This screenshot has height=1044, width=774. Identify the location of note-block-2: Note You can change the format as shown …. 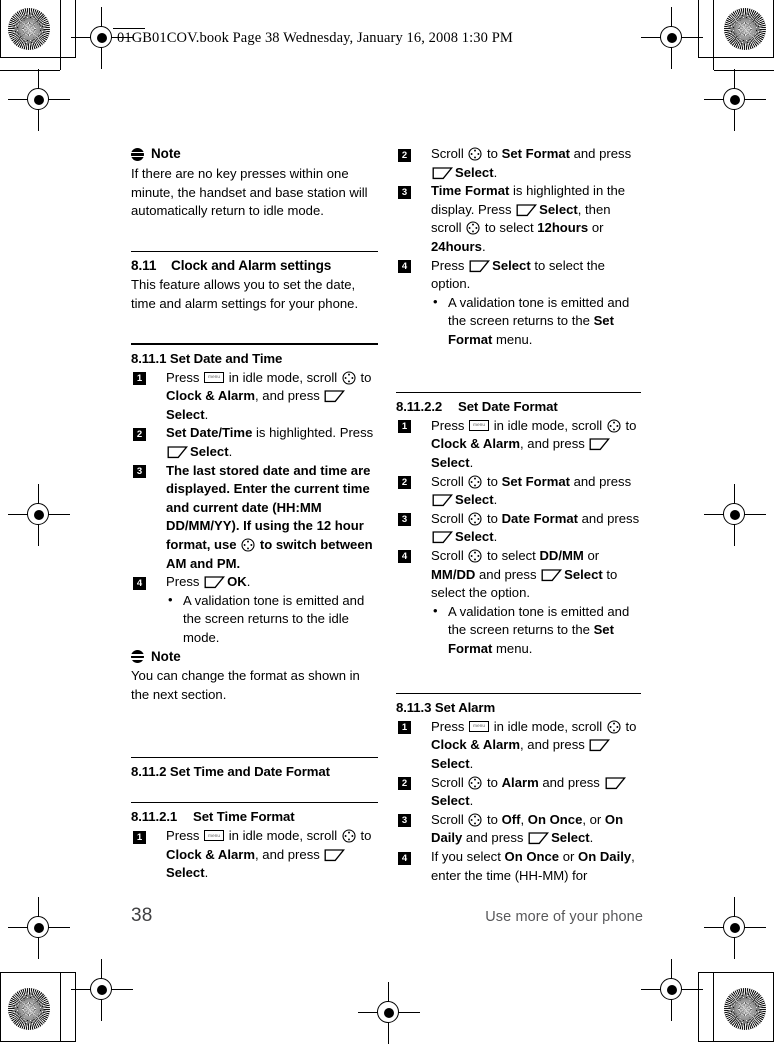
(254, 675).